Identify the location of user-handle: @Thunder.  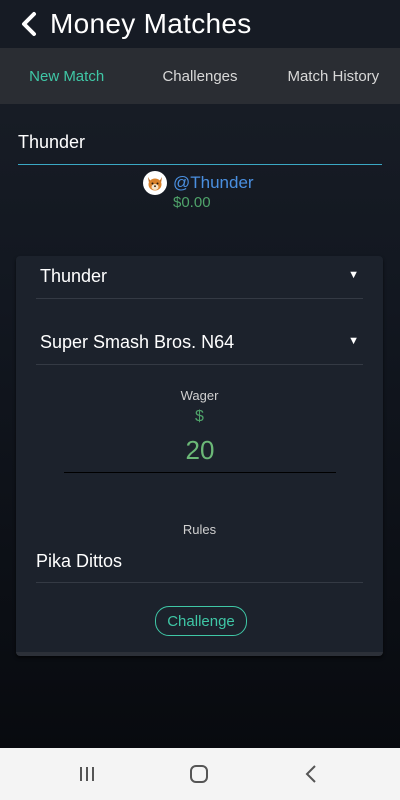
(213, 183).